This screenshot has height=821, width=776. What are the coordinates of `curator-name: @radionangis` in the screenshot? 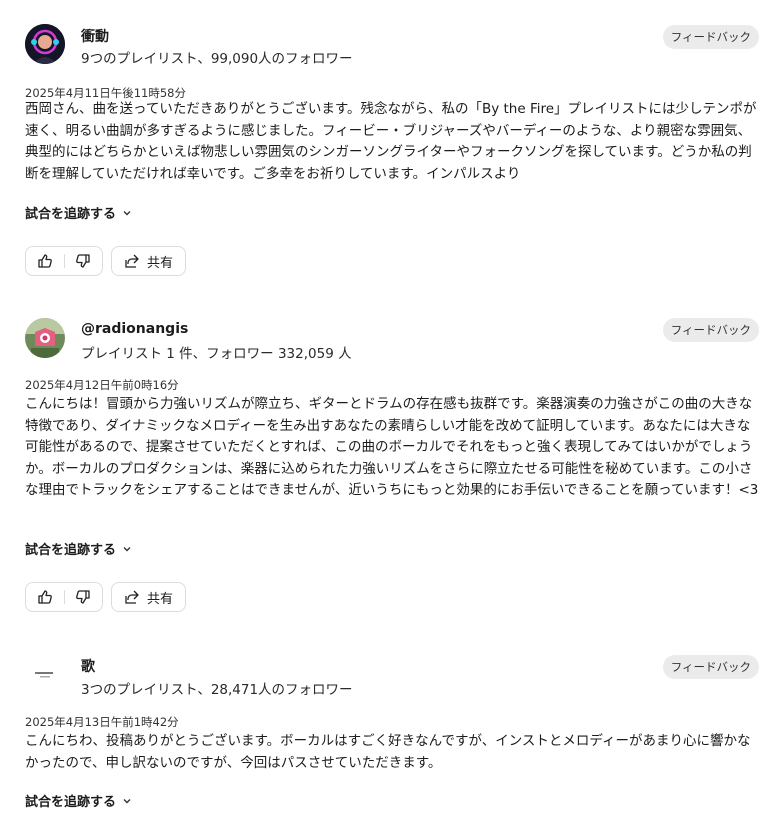 It's located at (134, 329).